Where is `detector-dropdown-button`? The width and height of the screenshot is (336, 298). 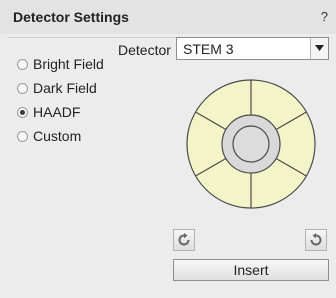 detector-dropdown-button is located at coordinates (319, 48).